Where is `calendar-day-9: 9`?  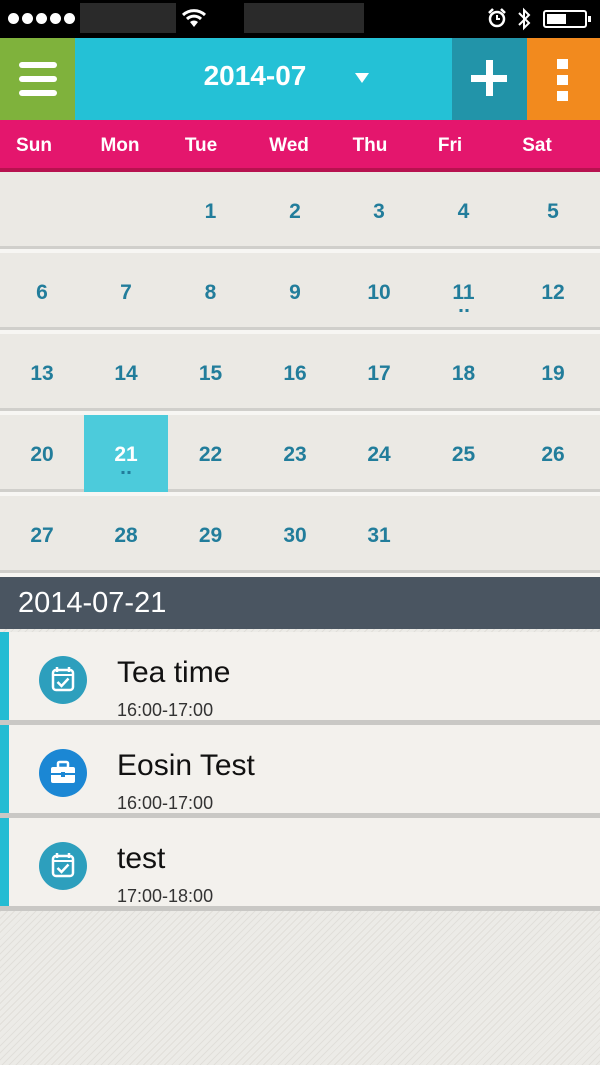
calendar-day-9: 9 is located at coordinates (295, 291).